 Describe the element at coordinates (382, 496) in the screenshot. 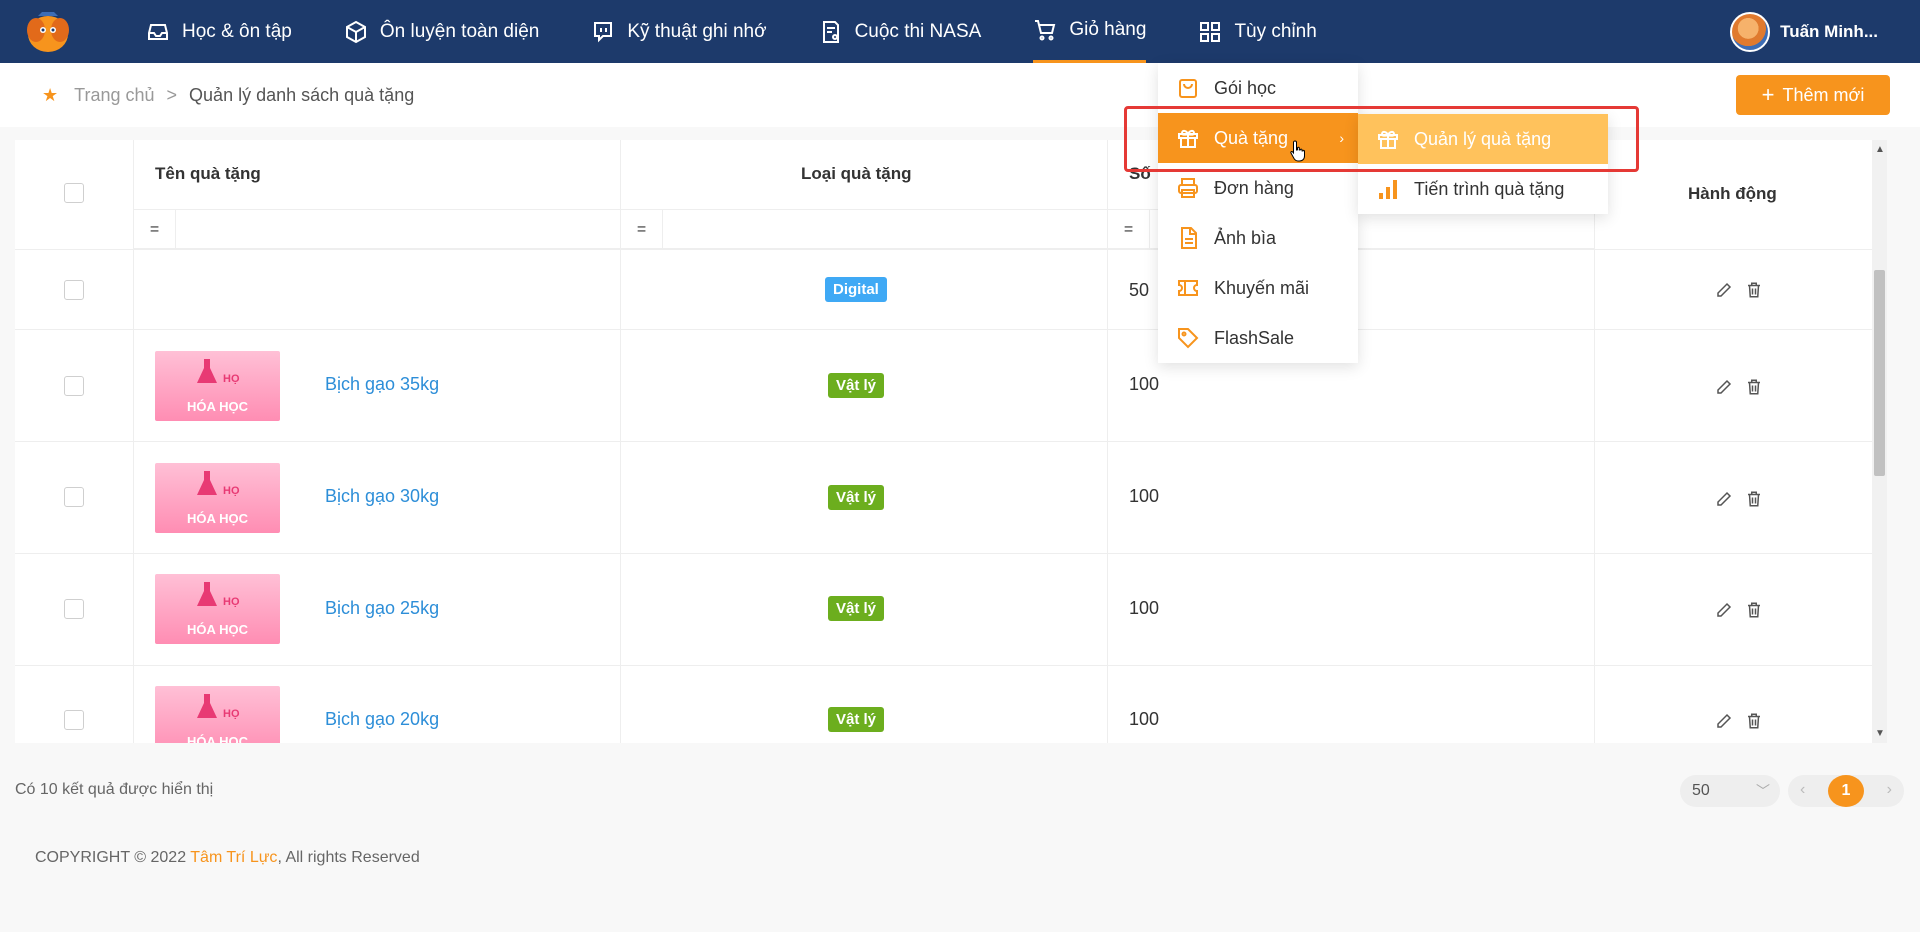

I see `gift-name-link: Bịch gạo 30kg` at that location.